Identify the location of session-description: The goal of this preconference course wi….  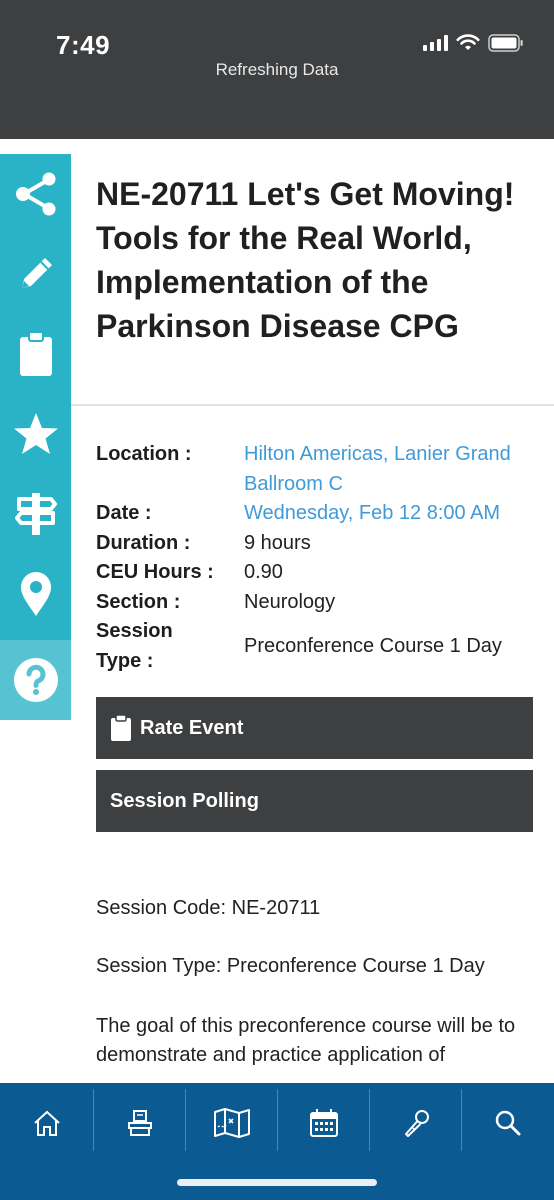
(306, 1040).